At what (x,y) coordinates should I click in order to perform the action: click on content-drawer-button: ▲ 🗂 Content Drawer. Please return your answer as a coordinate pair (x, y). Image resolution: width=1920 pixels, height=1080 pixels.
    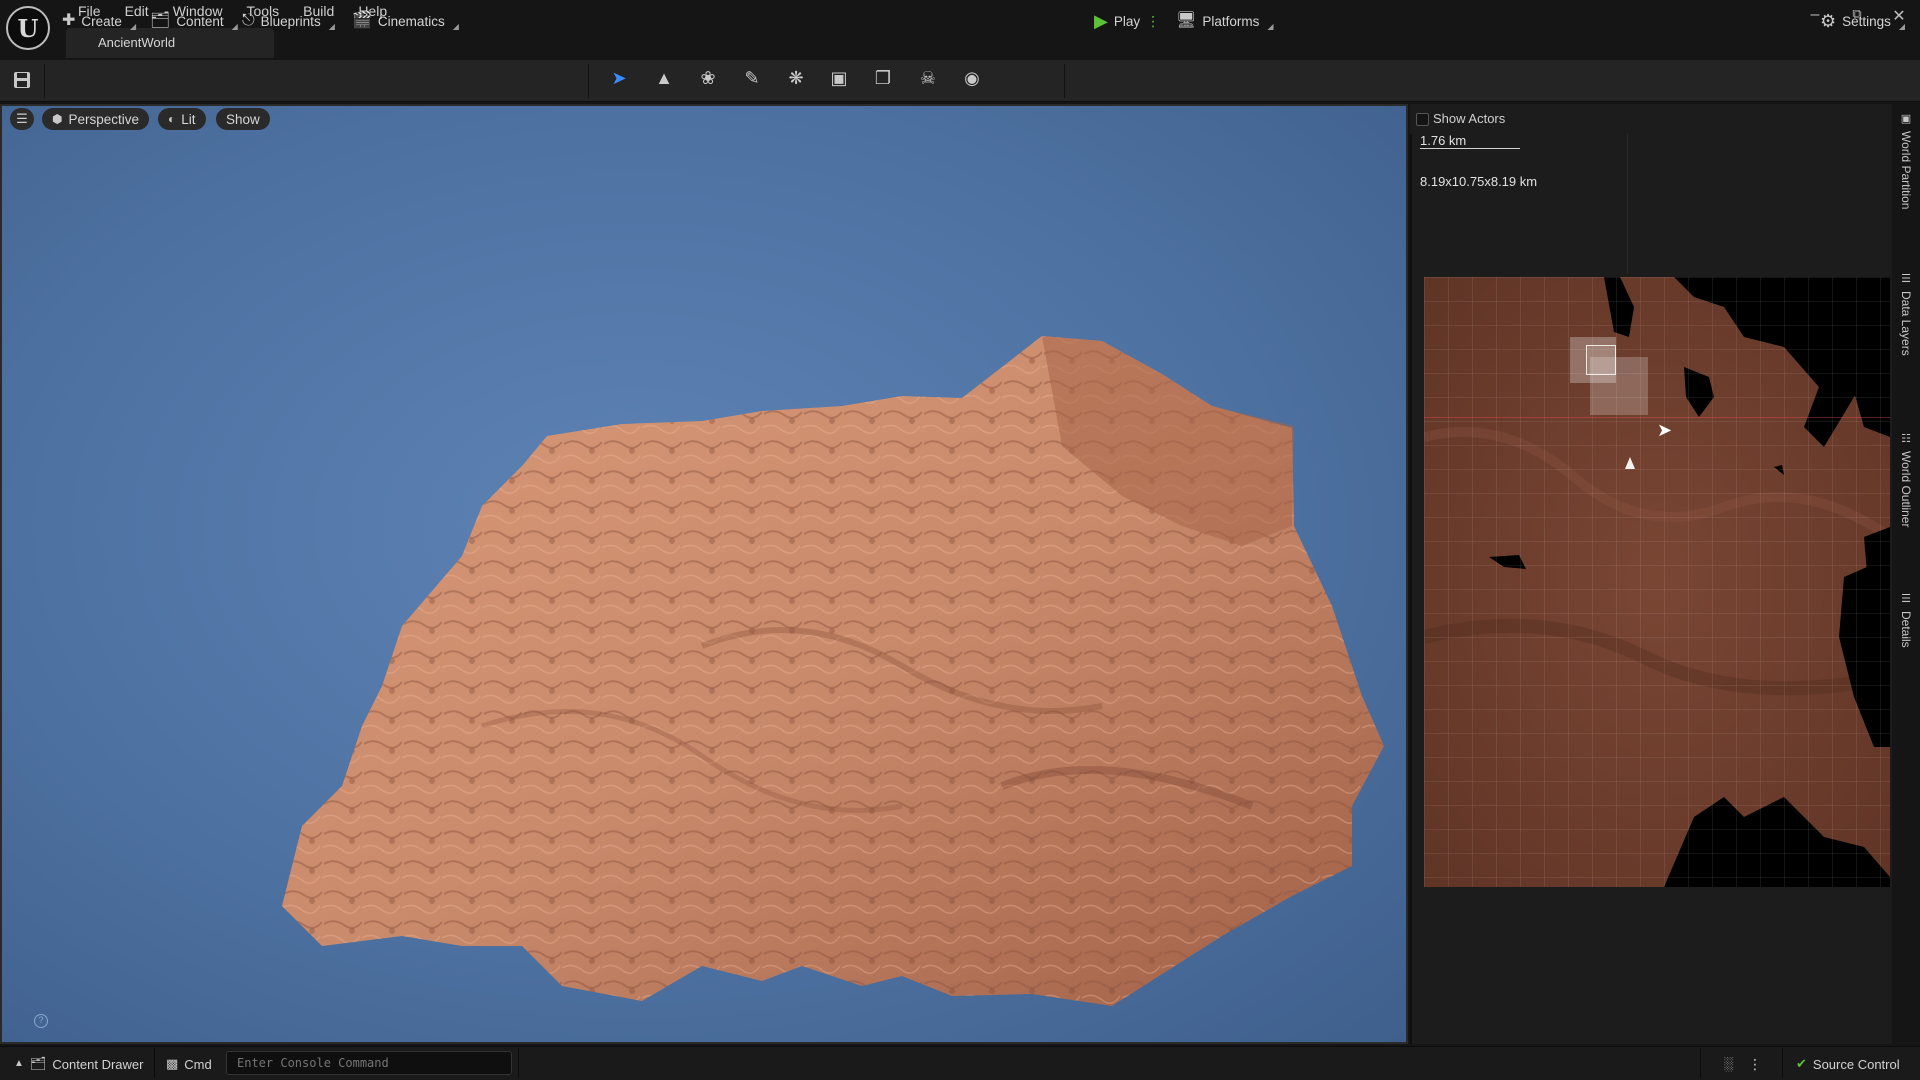
    Looking at the image, I should click on (78, 1064).